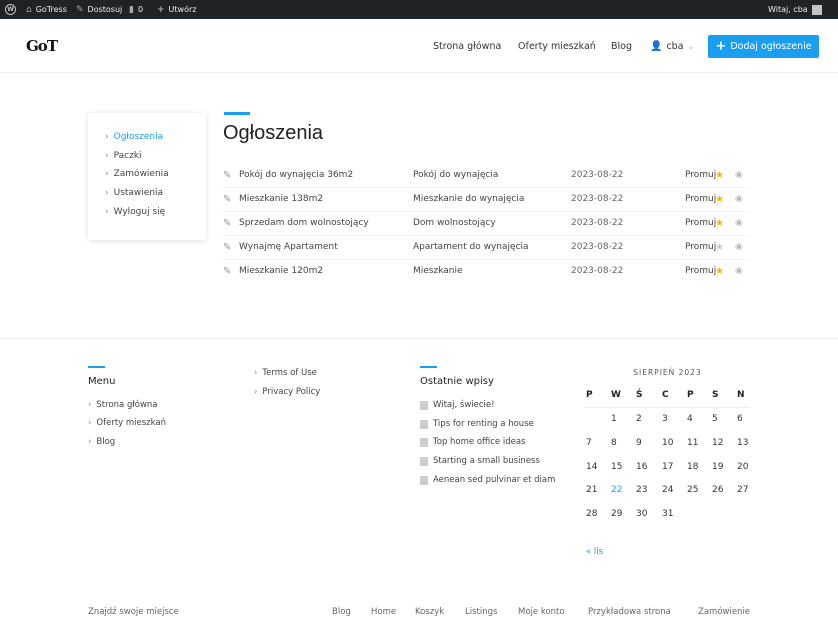  What do you see at coordinates (592, 490) in the screenshot?
I see `calendar-day: 21` at bounding box center [592, 490].